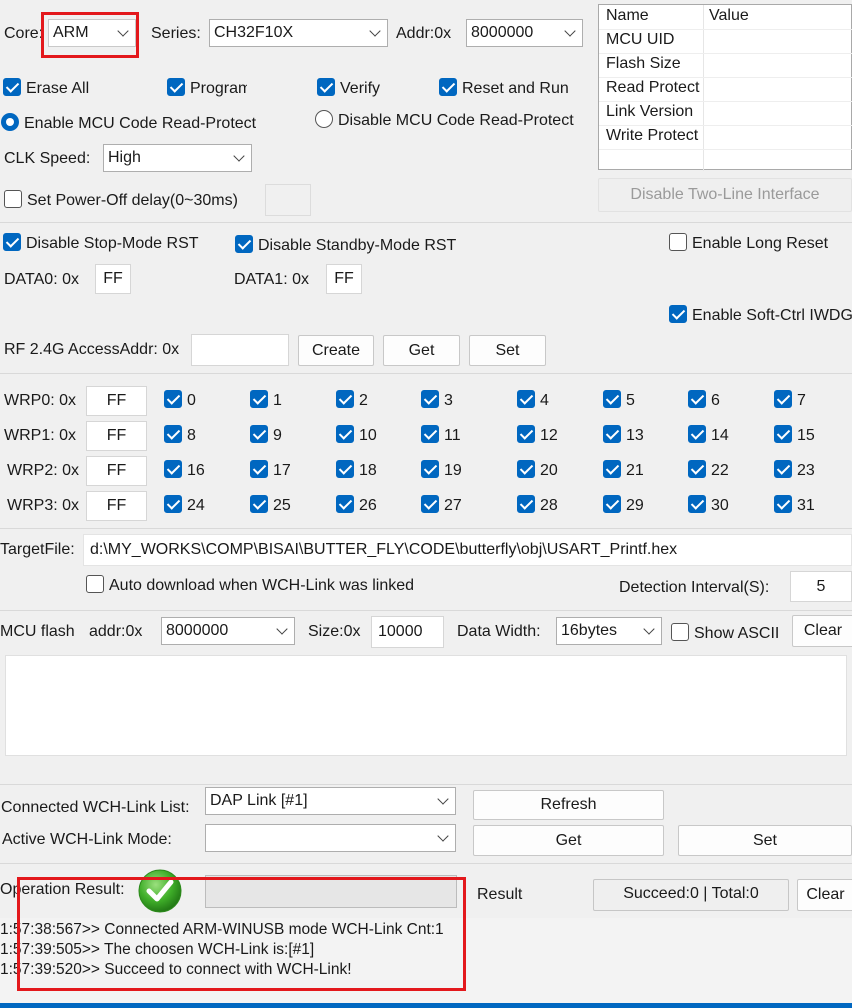  Describe the element at coordinates (444, 120) in the screenshot. I see `disable-read-protect-radio: Disable MCU Code Read-Protect` at that location.